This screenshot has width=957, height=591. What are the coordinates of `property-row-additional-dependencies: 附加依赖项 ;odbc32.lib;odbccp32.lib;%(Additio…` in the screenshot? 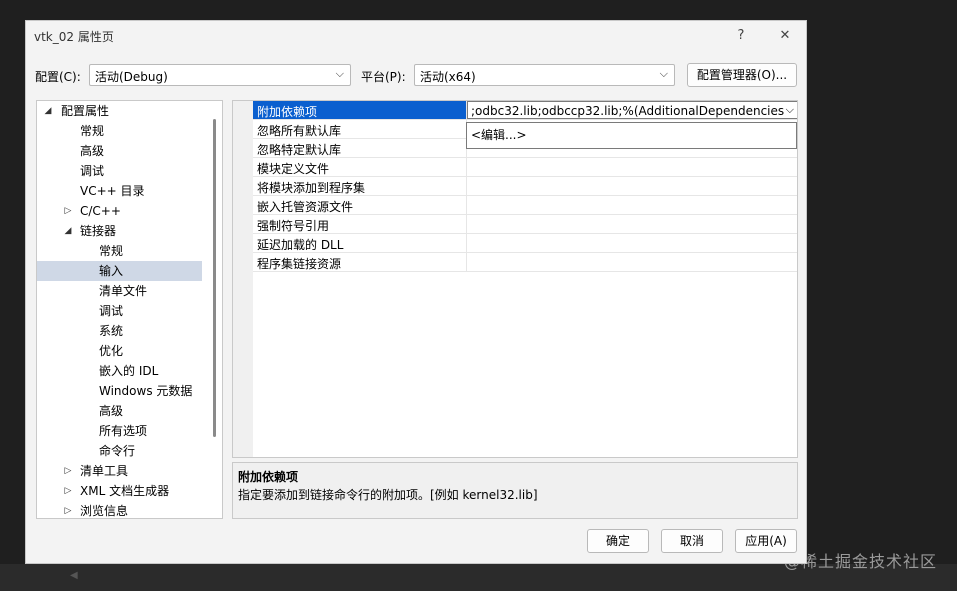 It's located at (525, 110).